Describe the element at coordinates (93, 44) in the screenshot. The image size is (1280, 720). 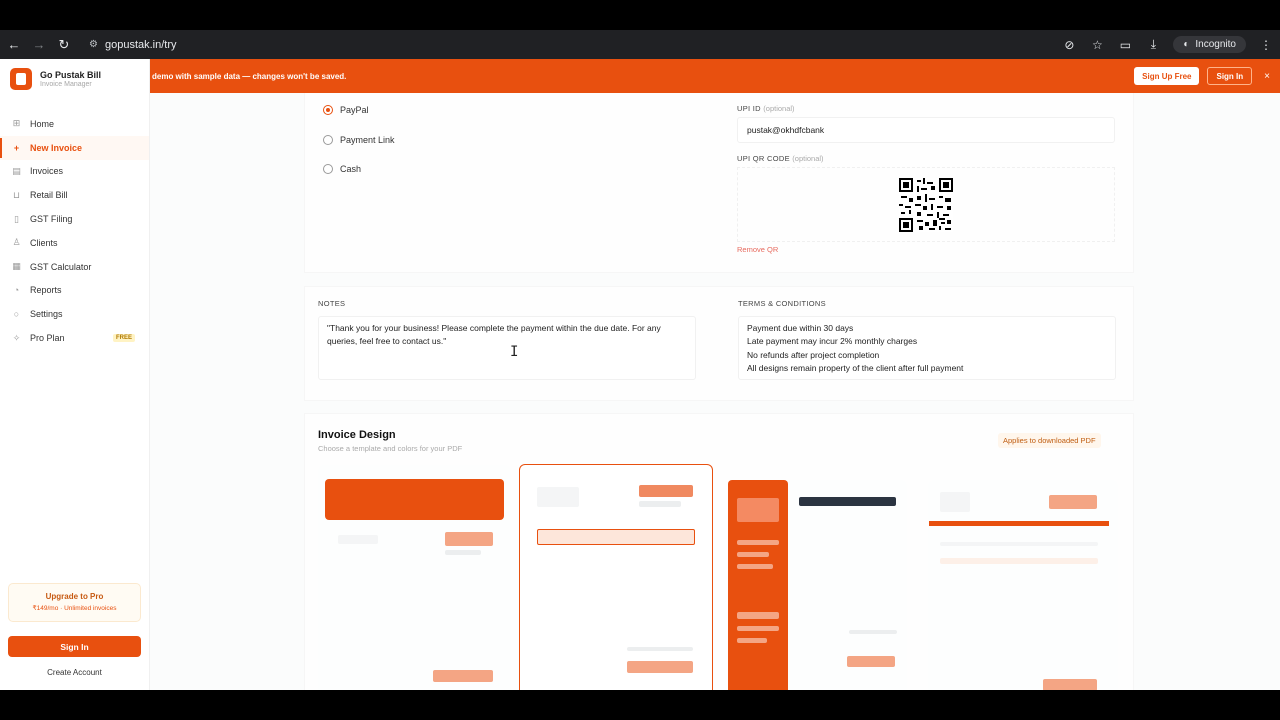
I see `site-info-icon: ⚙` at that location.